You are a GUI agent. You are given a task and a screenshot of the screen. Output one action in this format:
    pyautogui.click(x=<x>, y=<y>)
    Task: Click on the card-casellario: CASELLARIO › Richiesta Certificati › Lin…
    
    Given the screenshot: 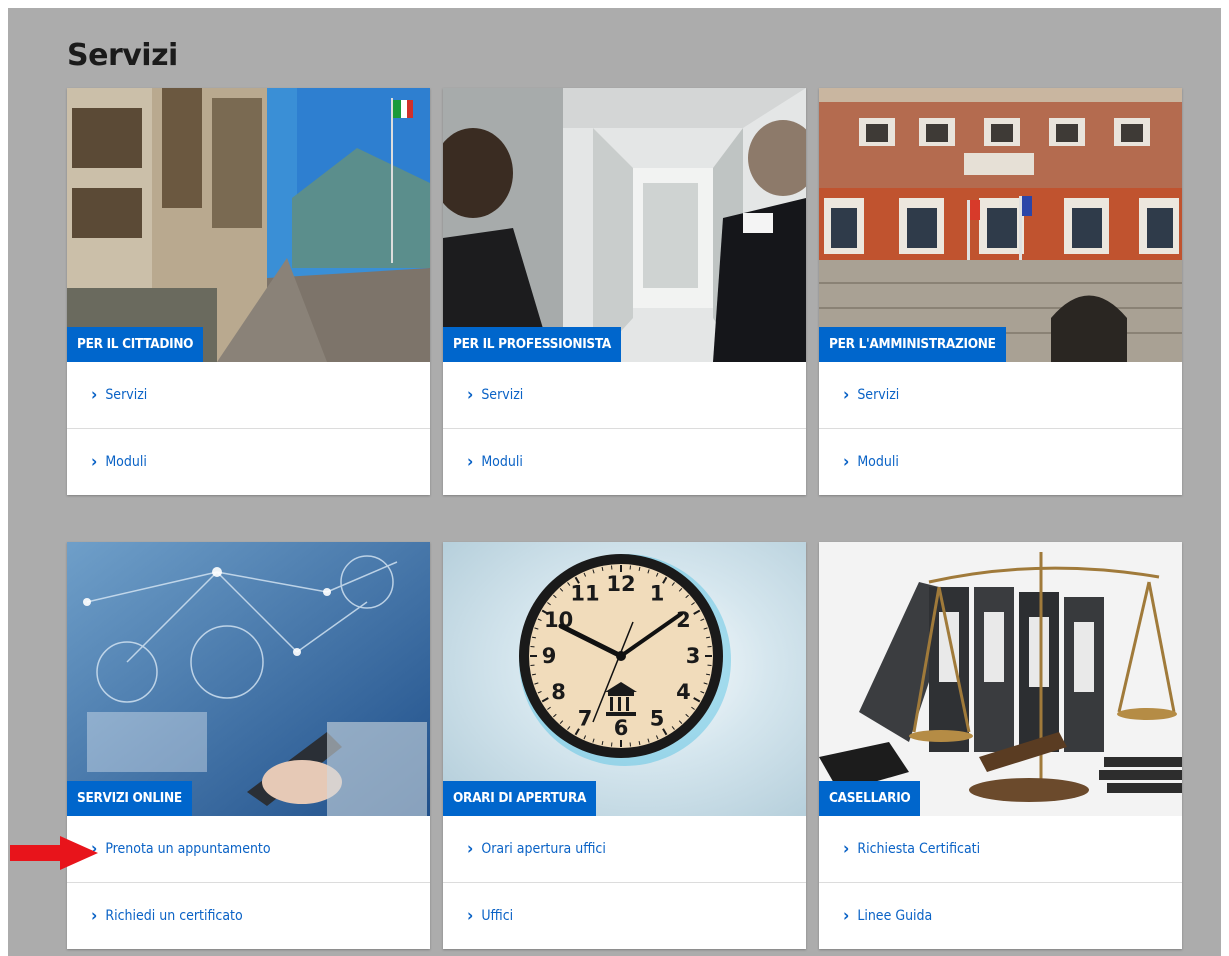 What is the action you would take?
    pyautogui.click(x=1000, y=745)
    